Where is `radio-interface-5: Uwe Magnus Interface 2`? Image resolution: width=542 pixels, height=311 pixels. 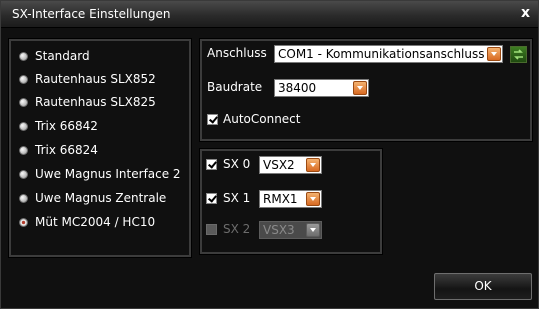
radio-interface-5: Uwe Magnus Interface 2 is located at coordinates (100, 174).